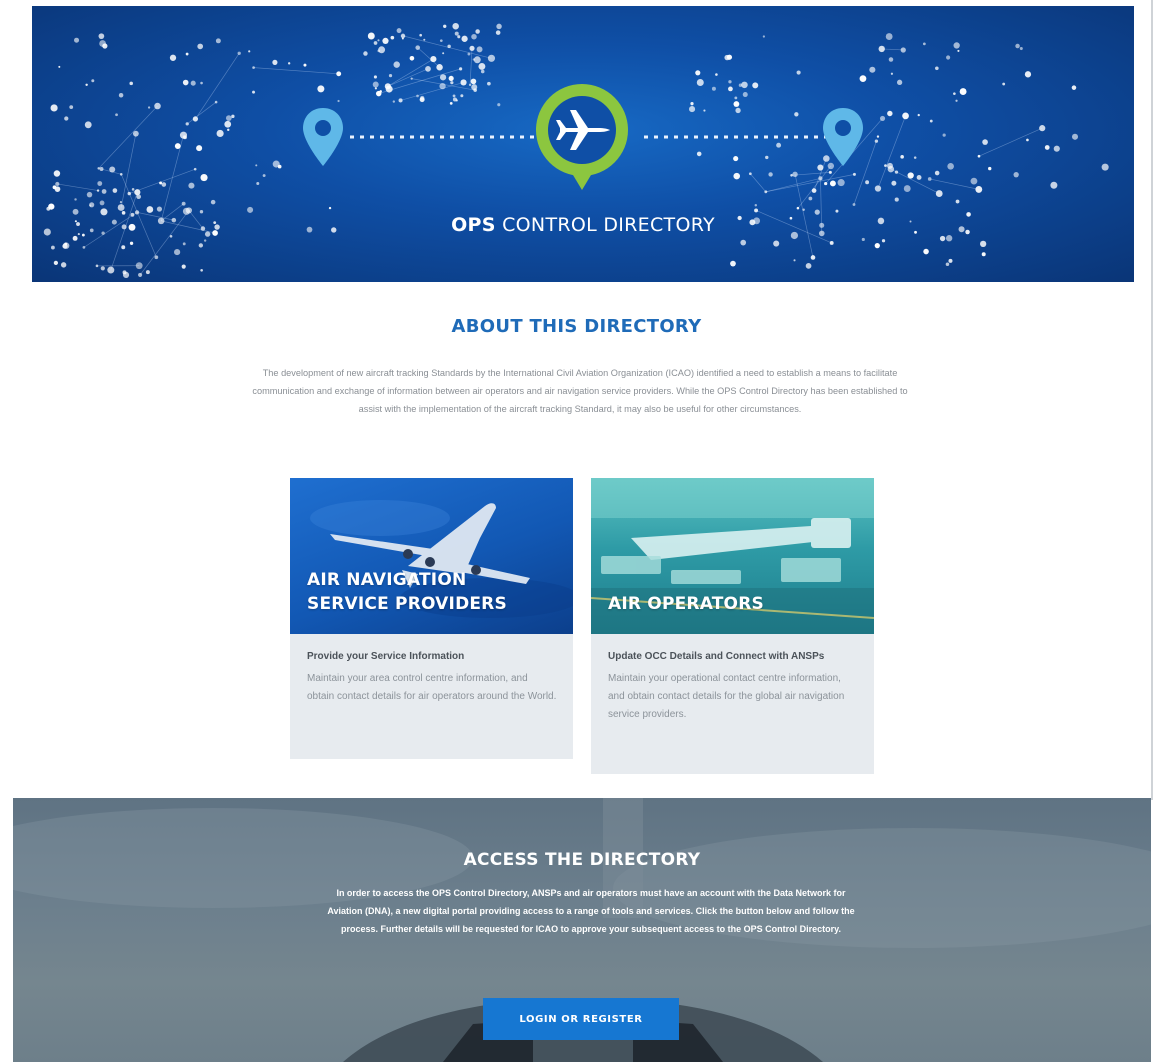 The width and height of the screenshot is (1153, 1062). Describe the element at coordinates (582, 860) in the screenshot. I see `access-title: ACCESS THE DIRECTORY` at that location.